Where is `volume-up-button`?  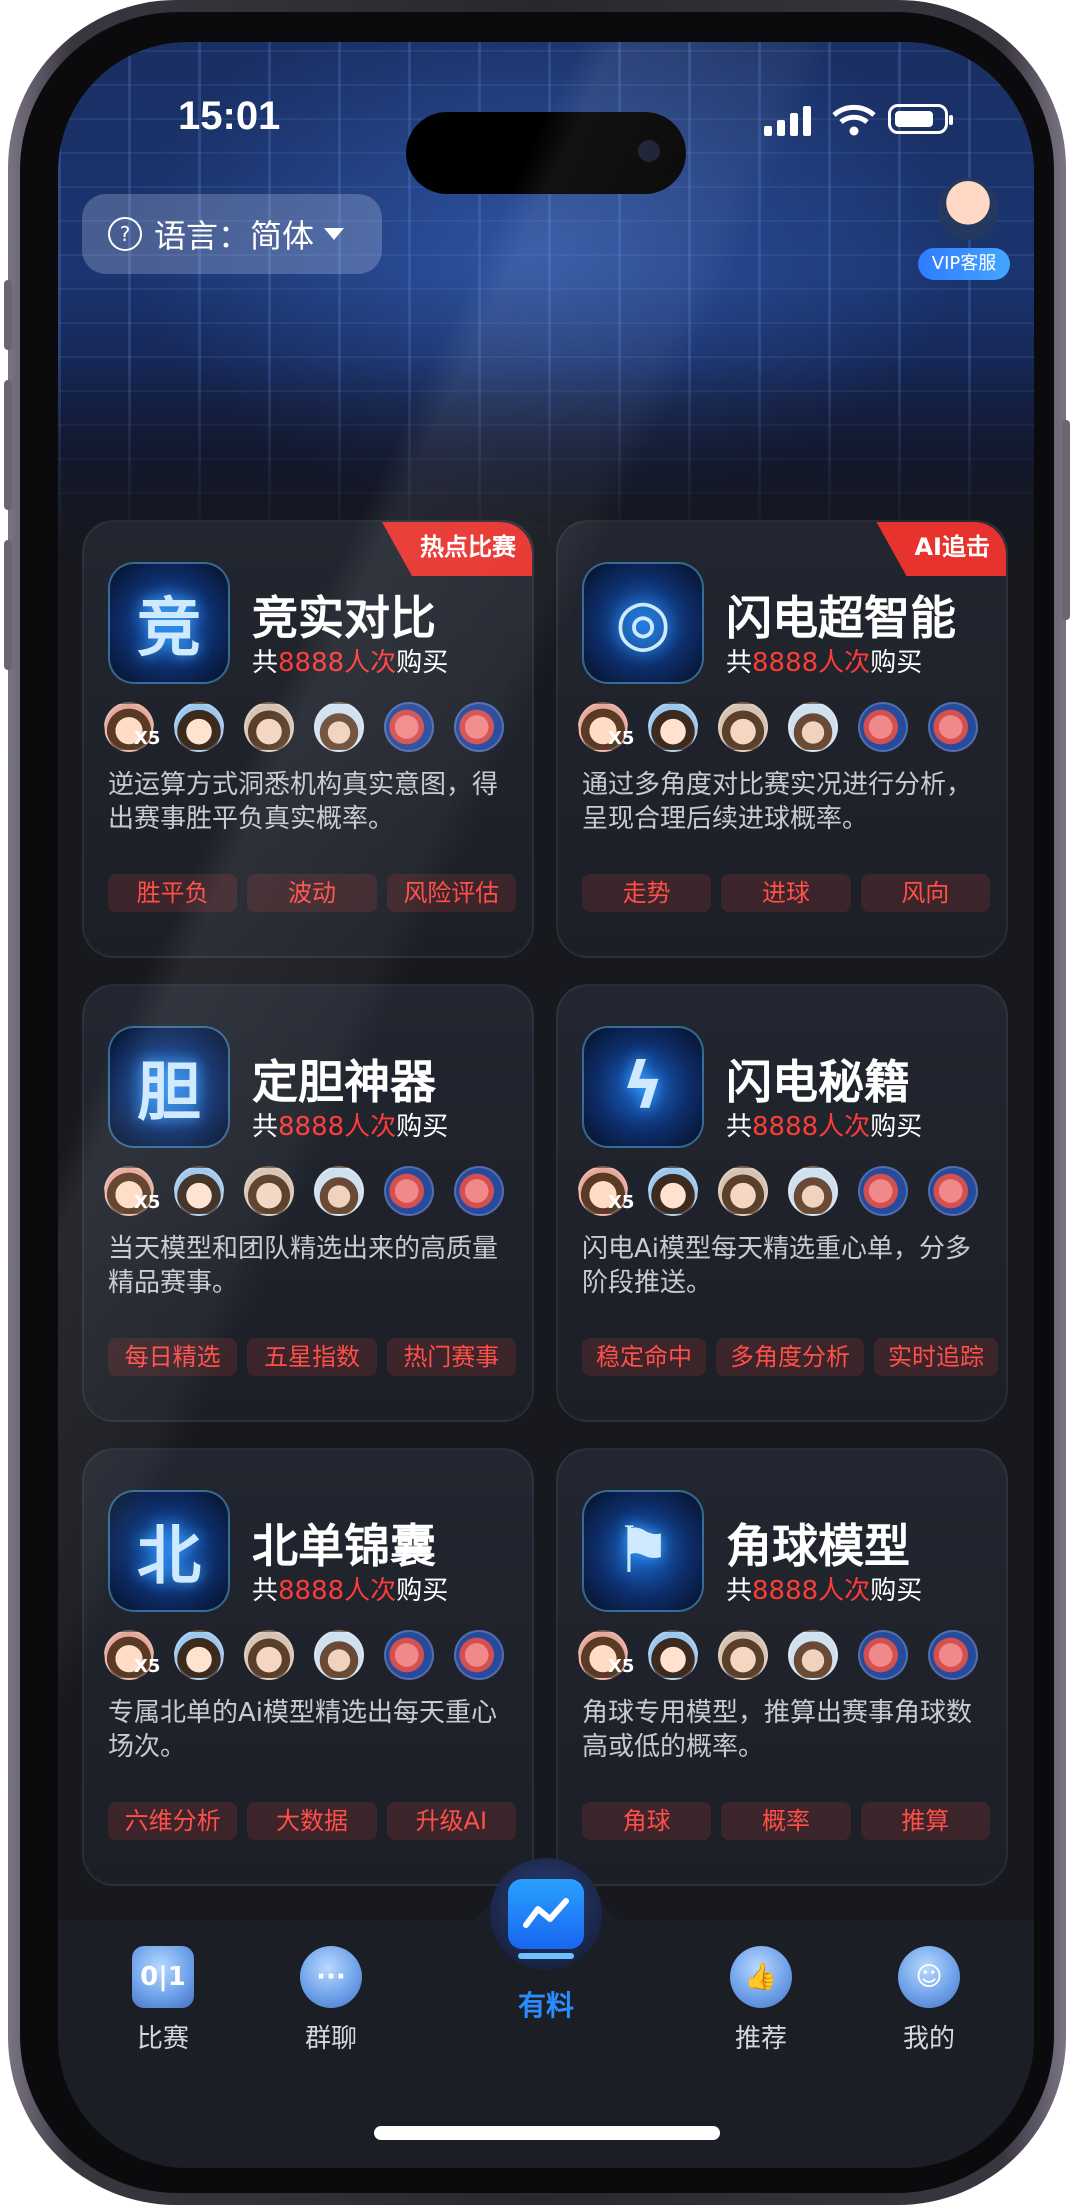
volume-up-button is located at coordinates (8, 445).